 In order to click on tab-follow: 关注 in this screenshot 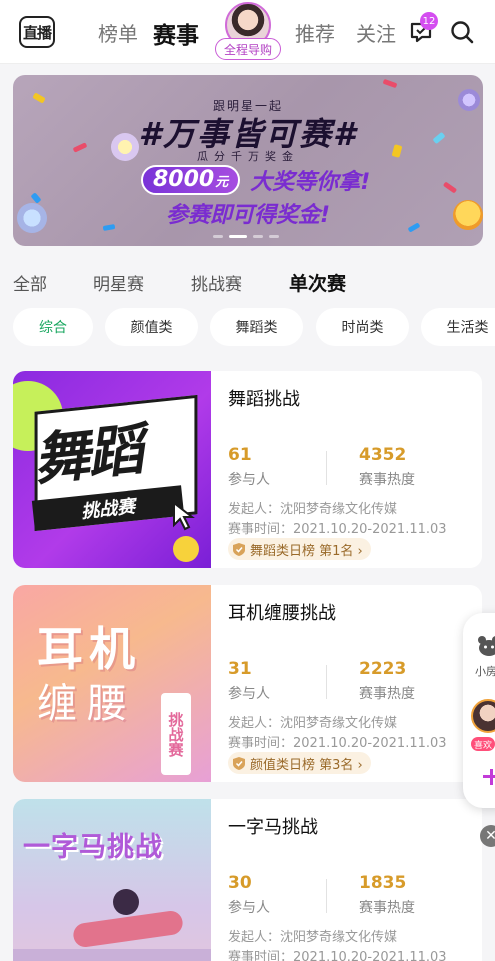, I will do `click(376, 32)`.